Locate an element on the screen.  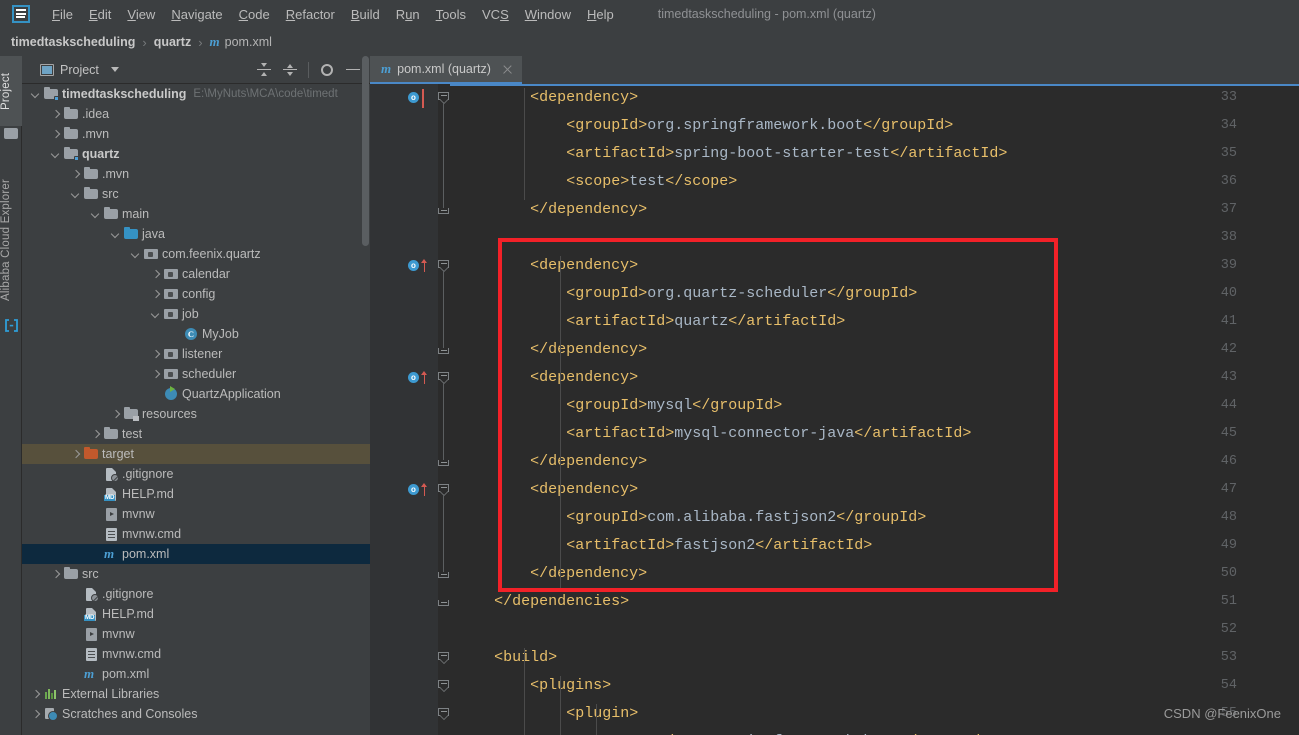
menu-item-window: Window is located at coordinates (548, 14).